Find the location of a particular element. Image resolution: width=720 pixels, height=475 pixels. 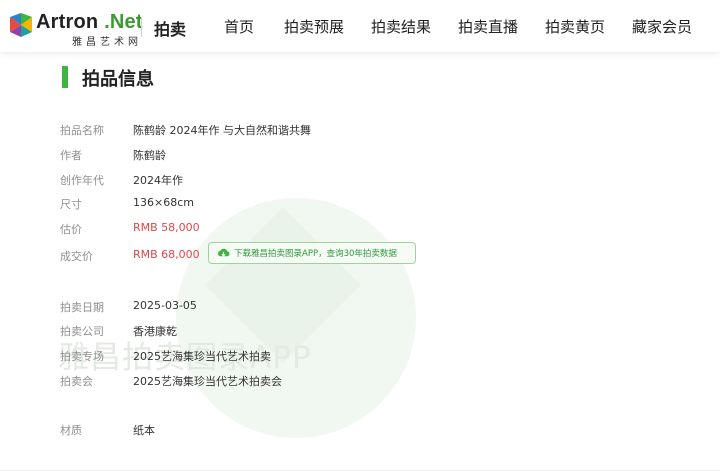

detail-row-material: 材质 纸本 is located at coordinates (380, 432).